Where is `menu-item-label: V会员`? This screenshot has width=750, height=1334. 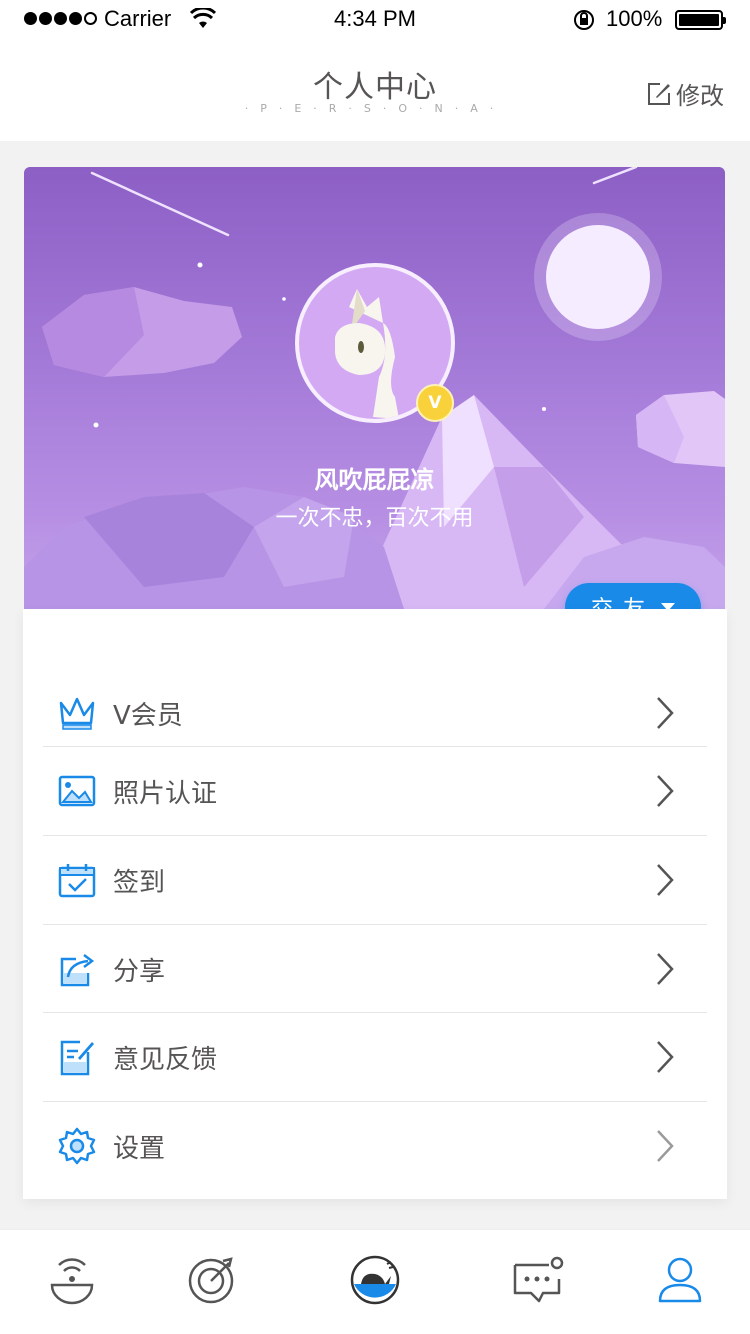 menu-item-label: V会员 is located at coordinates (148, 715).